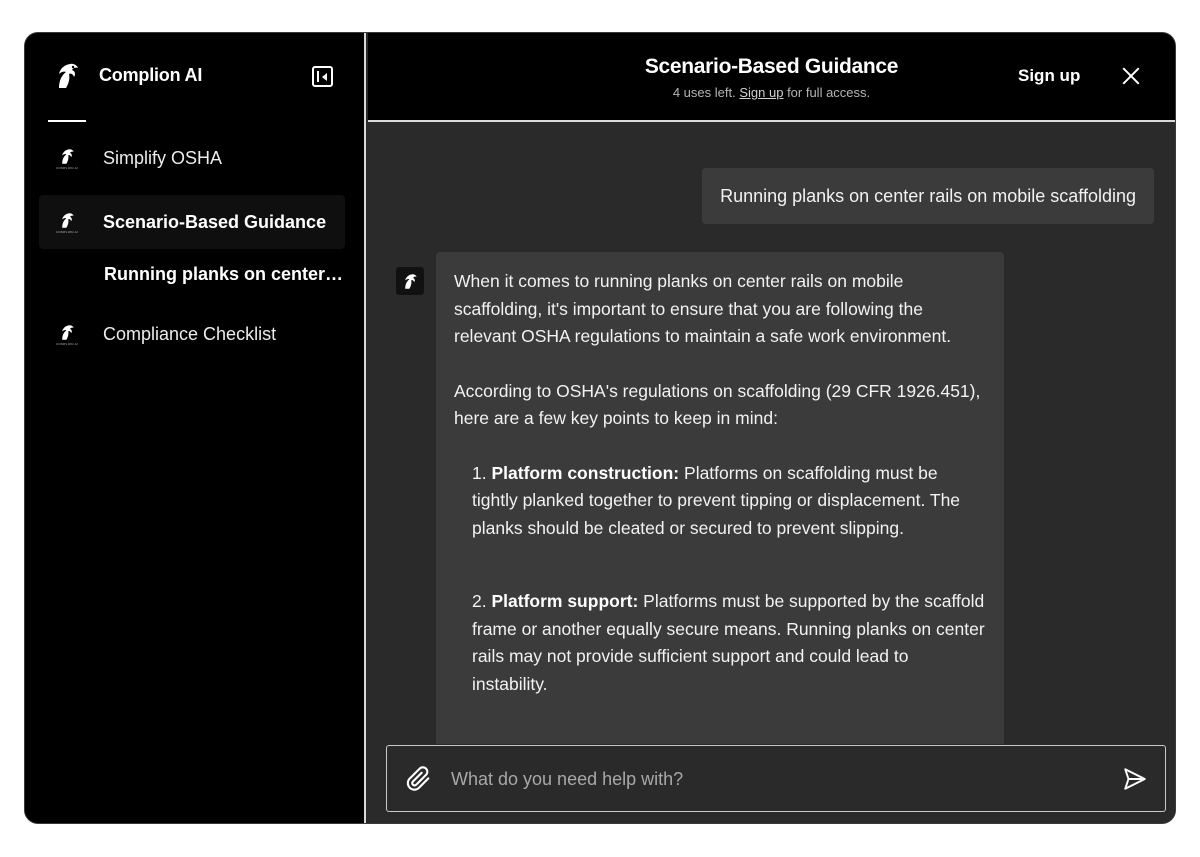 This screenshot has height=857, width=1200. Describe the element at coordinates (1049, 76) in the screenshot. I see `signup-button: Sign up` at that location.